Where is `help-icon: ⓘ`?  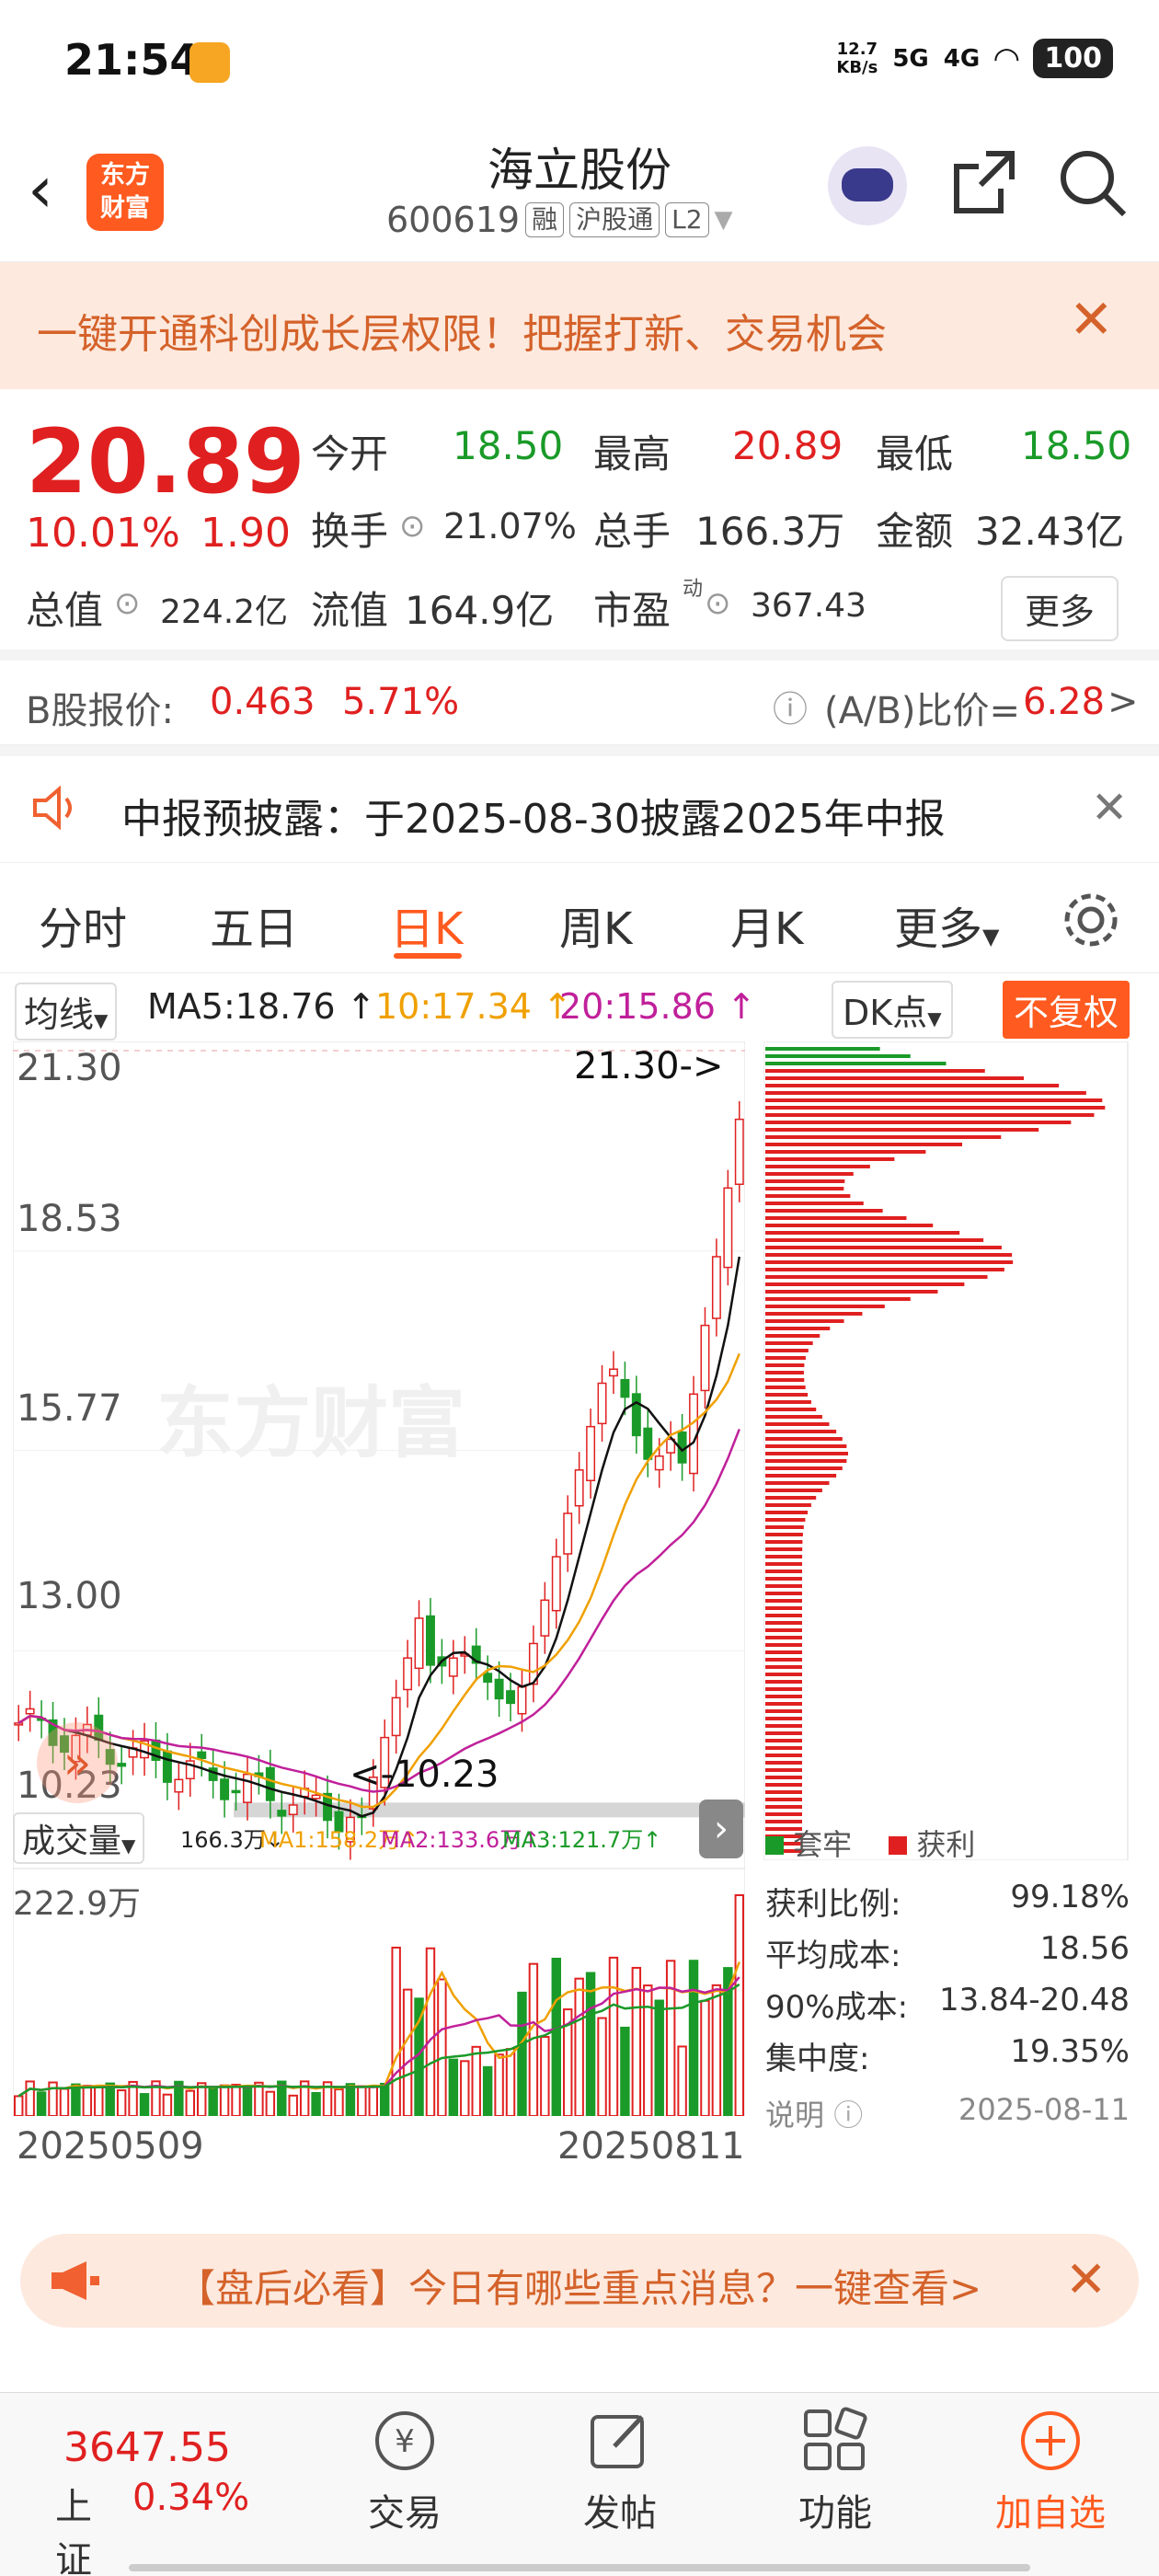
help-icon: ⓘ is located at coordinates (790, 706).